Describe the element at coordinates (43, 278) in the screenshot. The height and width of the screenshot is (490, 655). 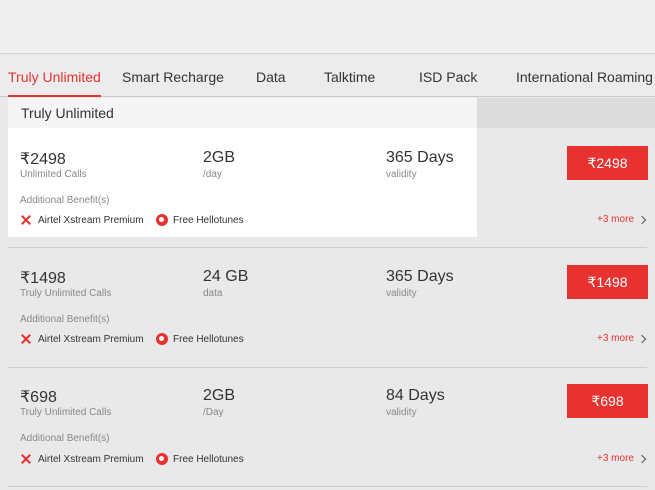
I see `plan-price: ₹1498` at that location.